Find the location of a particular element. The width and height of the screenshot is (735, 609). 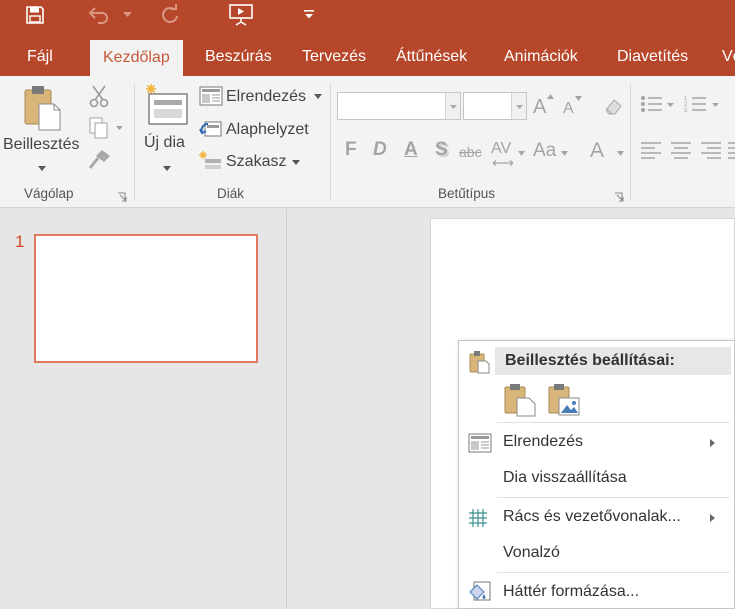

redo-icon is located at coordinates (170, 15).